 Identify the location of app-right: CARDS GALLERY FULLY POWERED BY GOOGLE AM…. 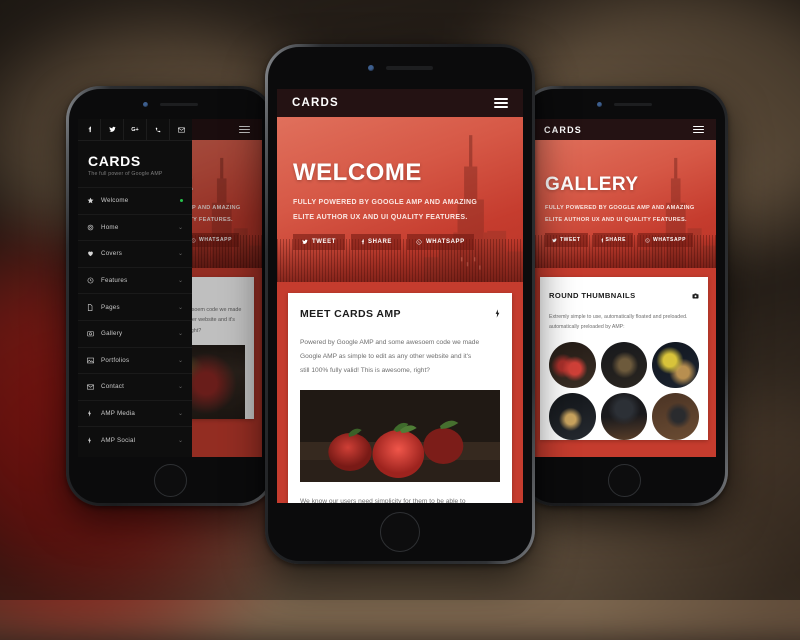
(624, 288).